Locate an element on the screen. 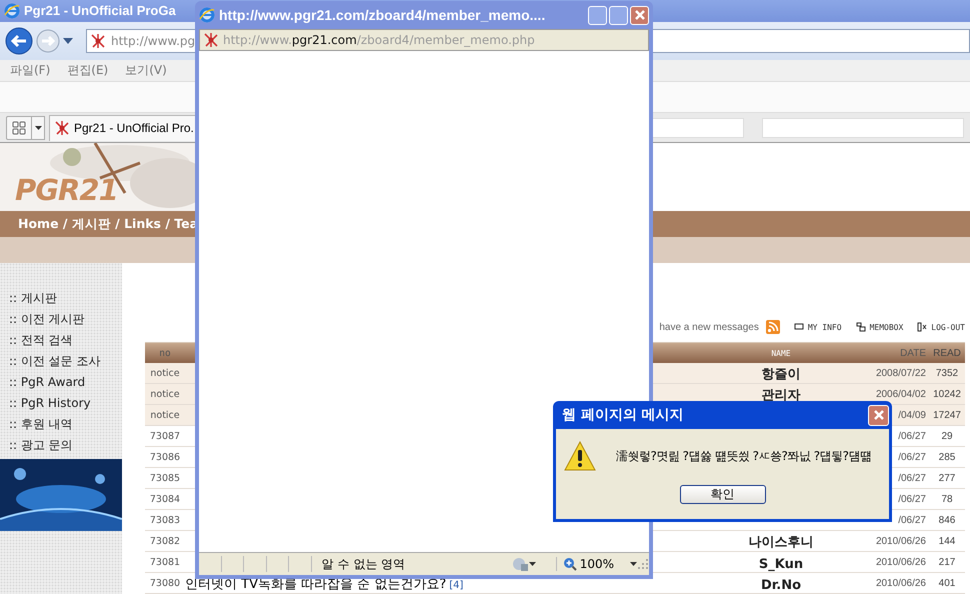 This screenshot has height=594, width=970. zoom-control: 100% is located at coordinates (585, 564).